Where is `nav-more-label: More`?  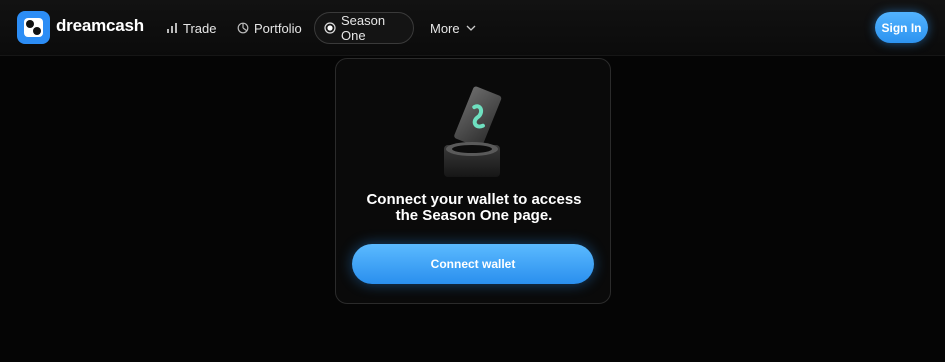
nav-more-label: More is located at coordinates (445, 28).